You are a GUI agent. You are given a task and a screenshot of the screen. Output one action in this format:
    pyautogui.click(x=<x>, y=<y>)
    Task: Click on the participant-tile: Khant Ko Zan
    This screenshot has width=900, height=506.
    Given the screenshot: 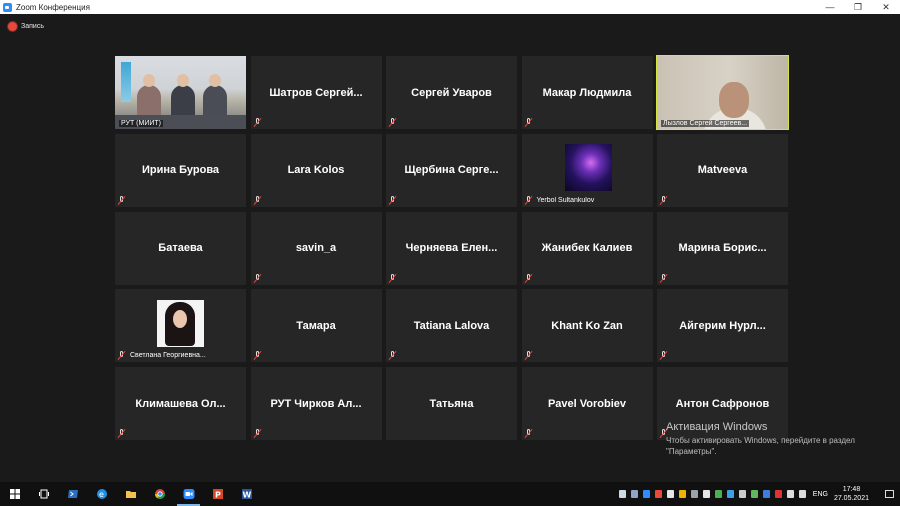 What is the action you would take?
    pyautogui.click(x=587, y=326)
    